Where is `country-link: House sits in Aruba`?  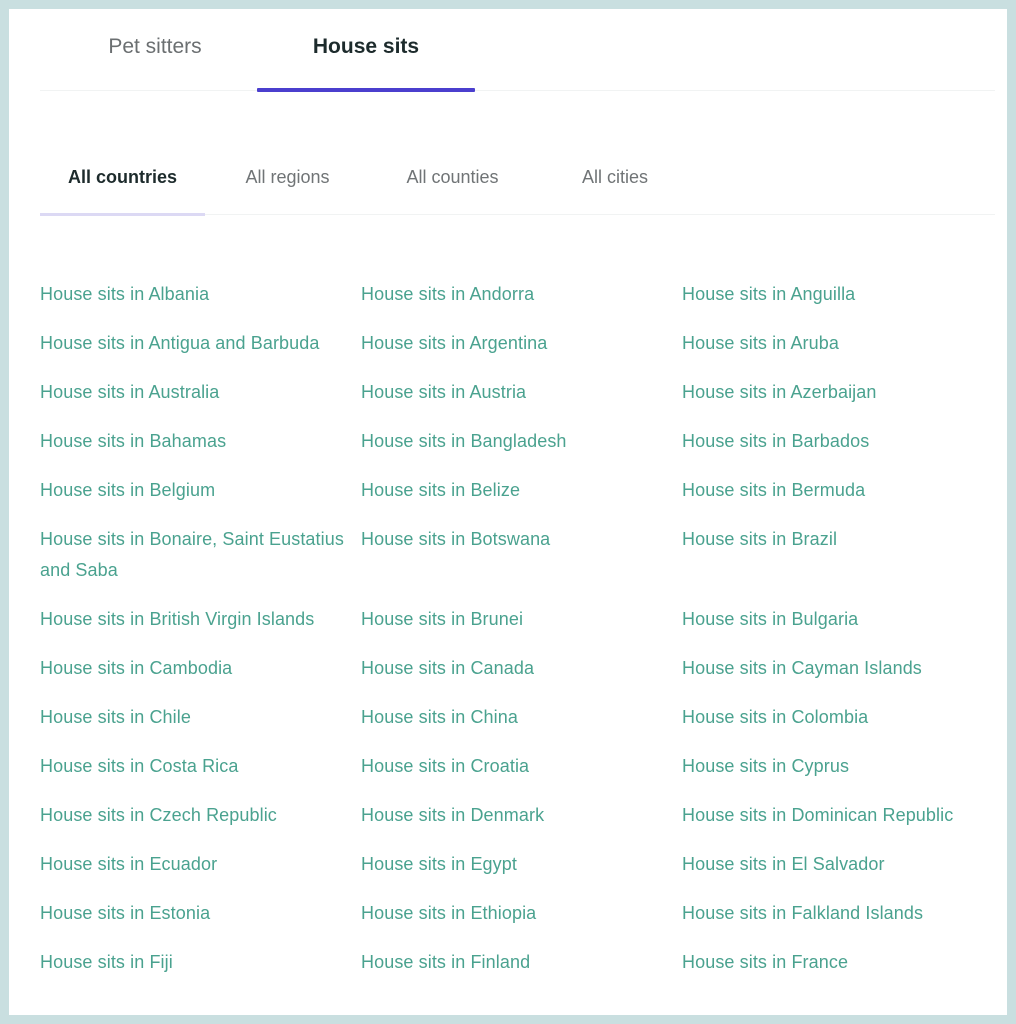
country-link: House sits in Aruba is located at coordinates (841, 343).